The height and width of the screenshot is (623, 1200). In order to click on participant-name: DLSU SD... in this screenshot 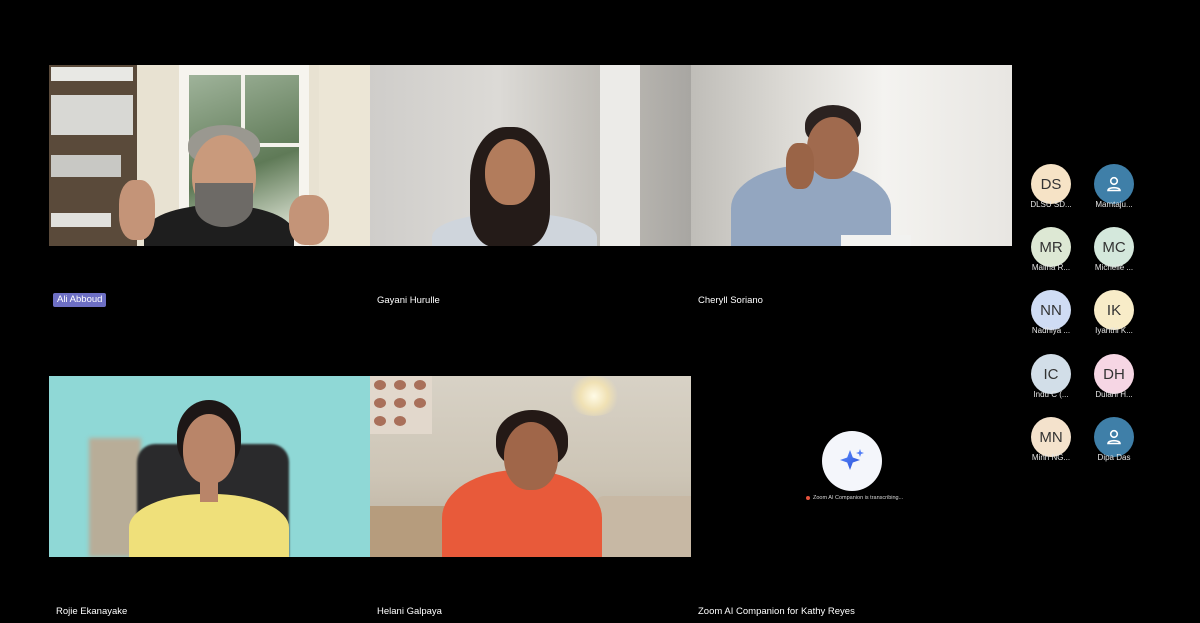, I will do `click(1051, 204)`.